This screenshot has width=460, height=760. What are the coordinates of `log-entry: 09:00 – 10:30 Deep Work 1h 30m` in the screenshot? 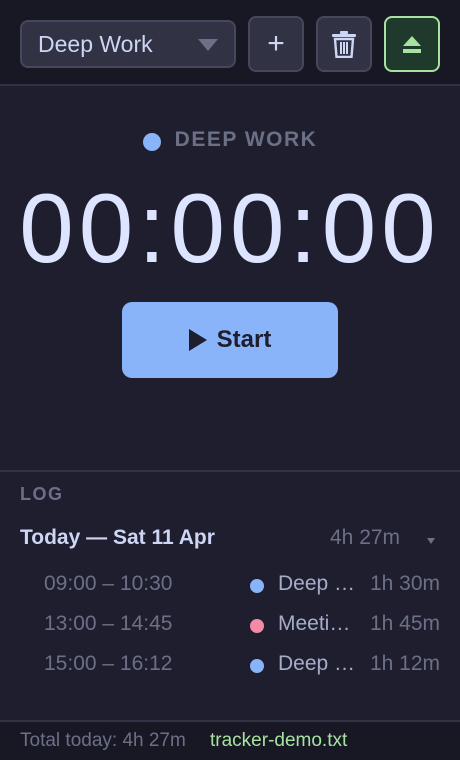 It's located at (242, 584).